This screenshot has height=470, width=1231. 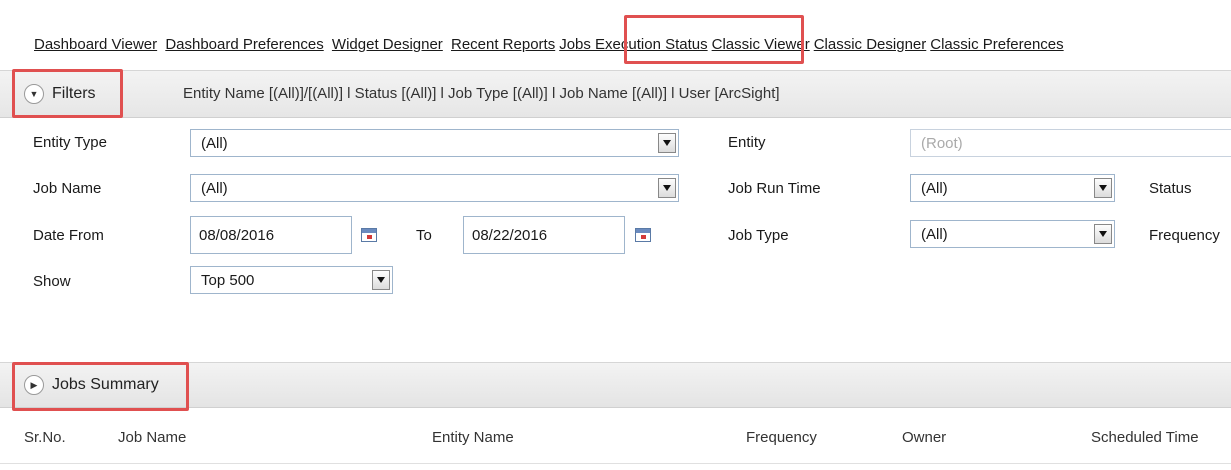 I want to click on entity-type-label: Entity Type, so click(x=70, y=142).